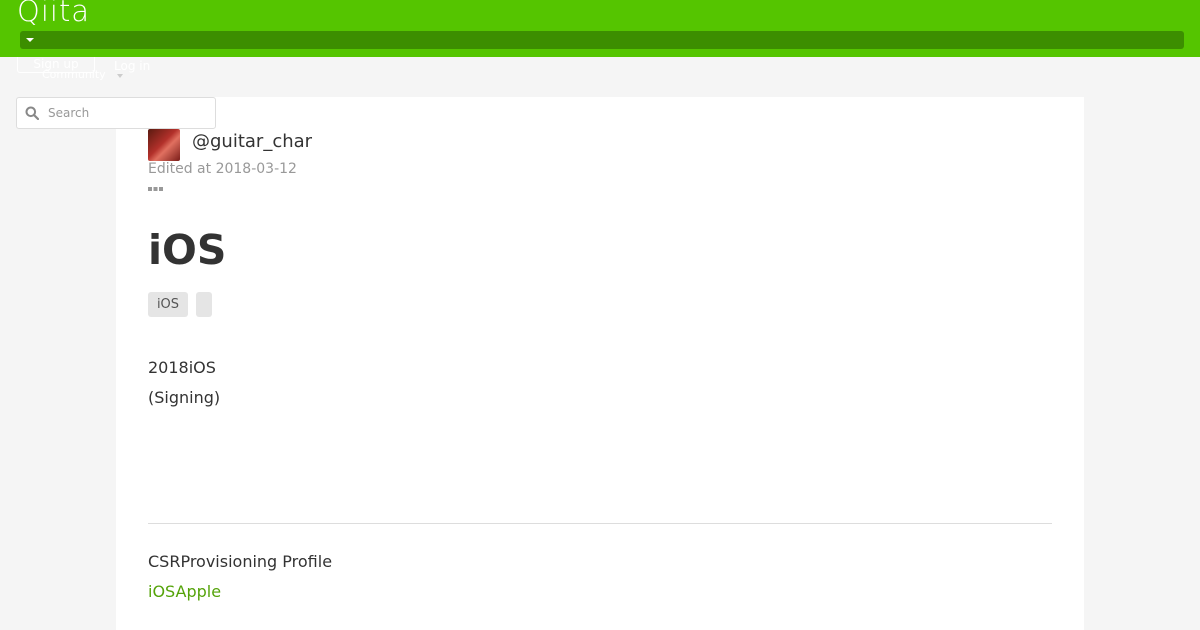 This screenshot has width=1200, height=630. I want to click on edited-date: Edited at 2018-03-12, so click(222, 169).